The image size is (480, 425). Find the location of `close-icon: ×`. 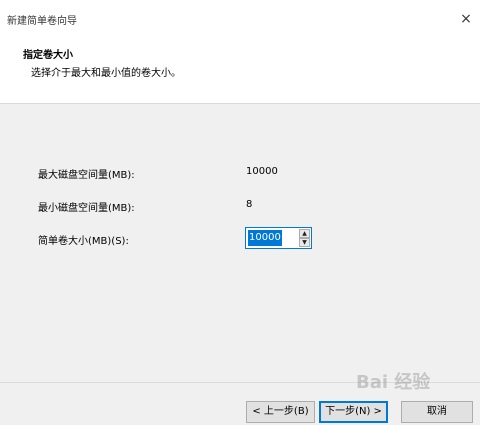

close-icon: × is located at coordinates (466, 19).